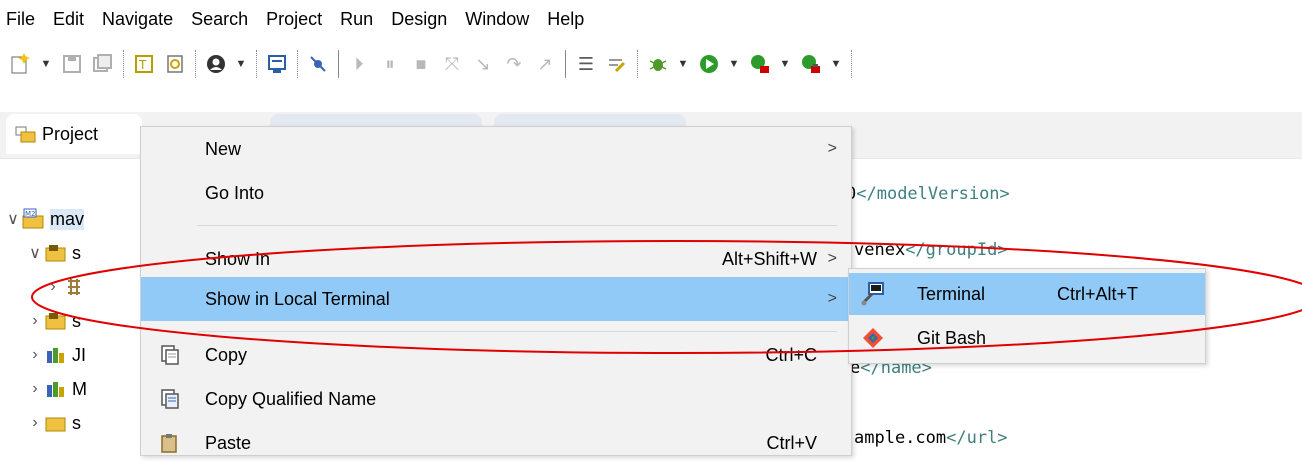 The height and width of the screenshot is (465, 1302). I want to click on chevron-right-icon: >, so click(832, 258).